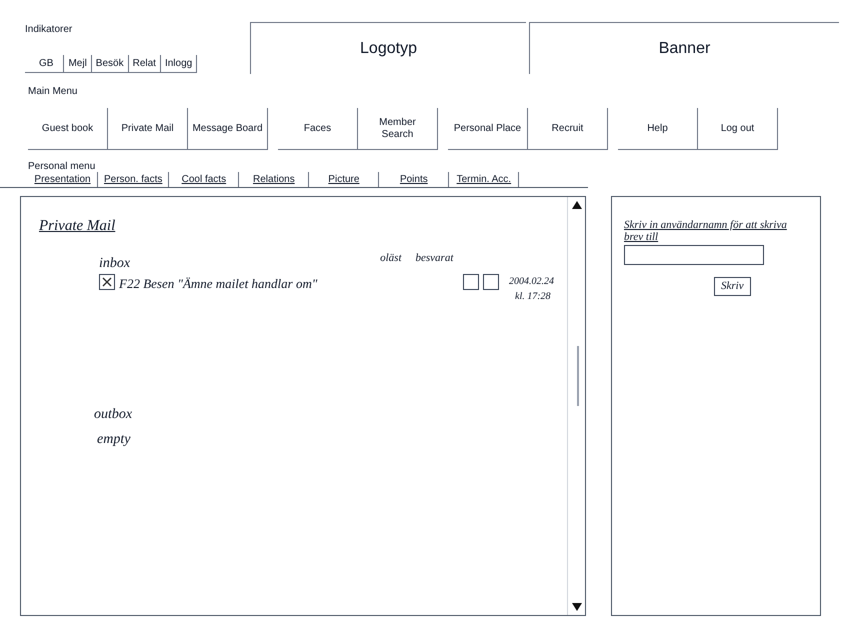  What do you see at coordinates (78, 63) in the screenshot?
I see `indicator-button: Mejl` at bounding box center [78, 63].